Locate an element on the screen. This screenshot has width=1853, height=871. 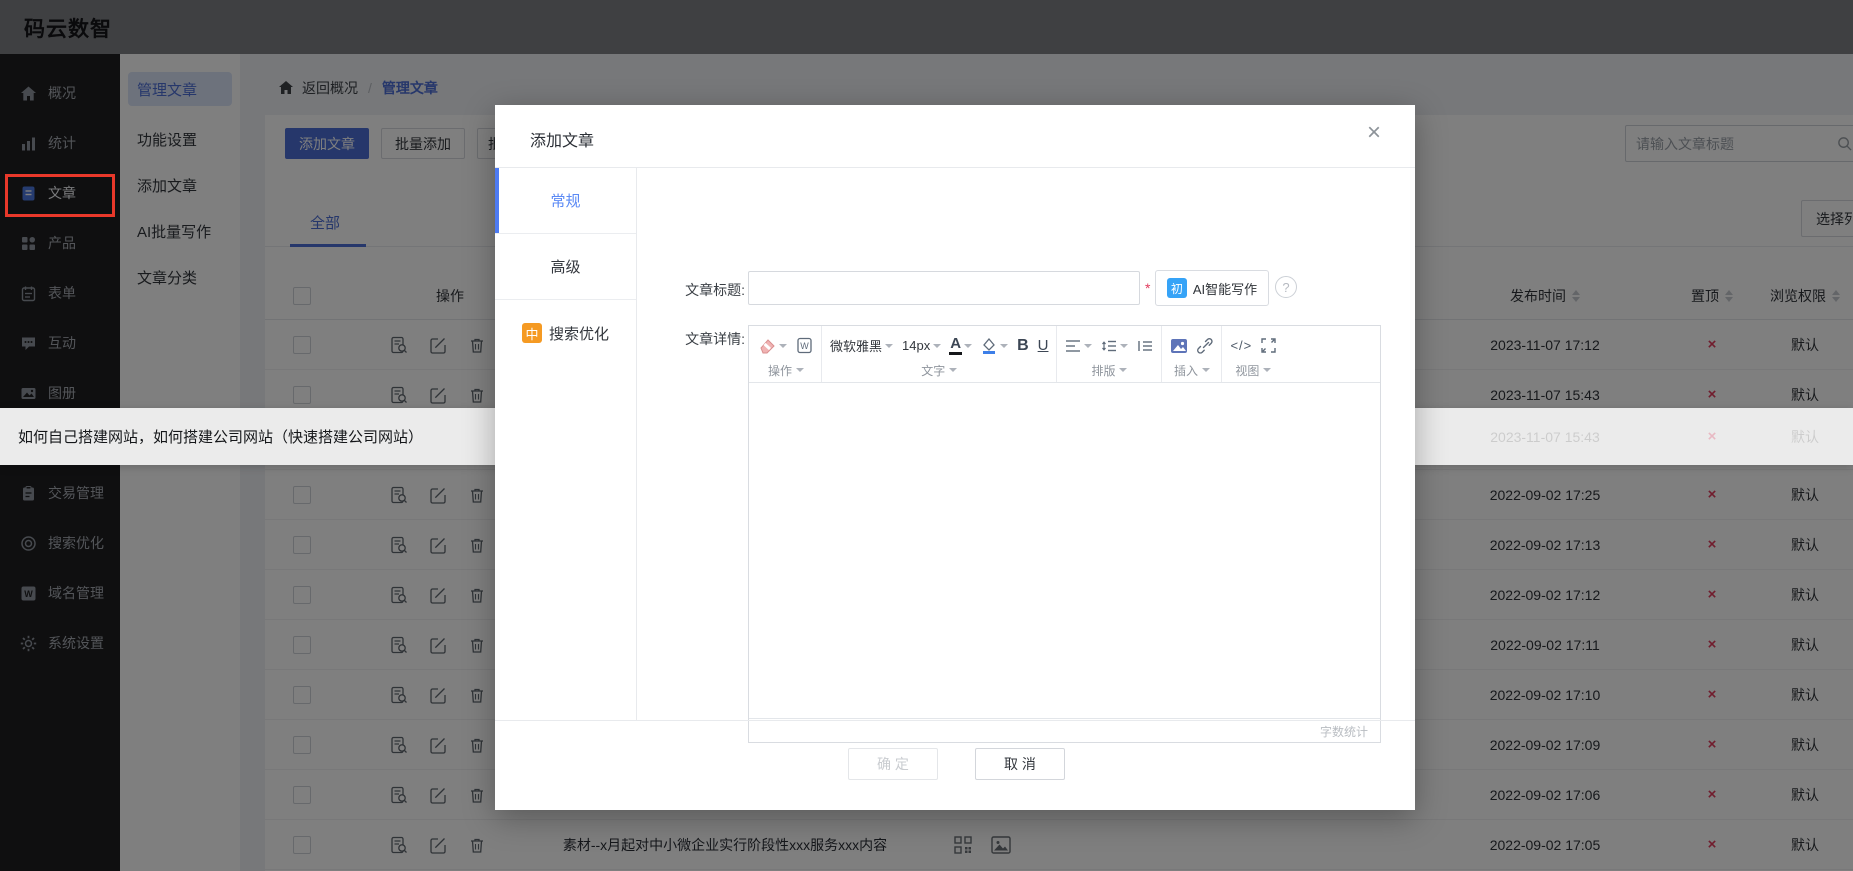
modal-header: 添加文章 × is located at coordinates (955, 136).